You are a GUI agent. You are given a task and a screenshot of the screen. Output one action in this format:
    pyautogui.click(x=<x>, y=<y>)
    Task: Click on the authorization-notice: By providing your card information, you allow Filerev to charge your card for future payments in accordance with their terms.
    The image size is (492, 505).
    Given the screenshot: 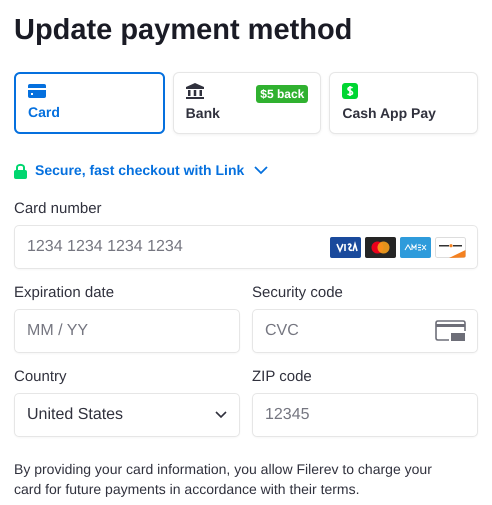 What is the action you would take?
    pyautogui.click(x=223, y=479)
    